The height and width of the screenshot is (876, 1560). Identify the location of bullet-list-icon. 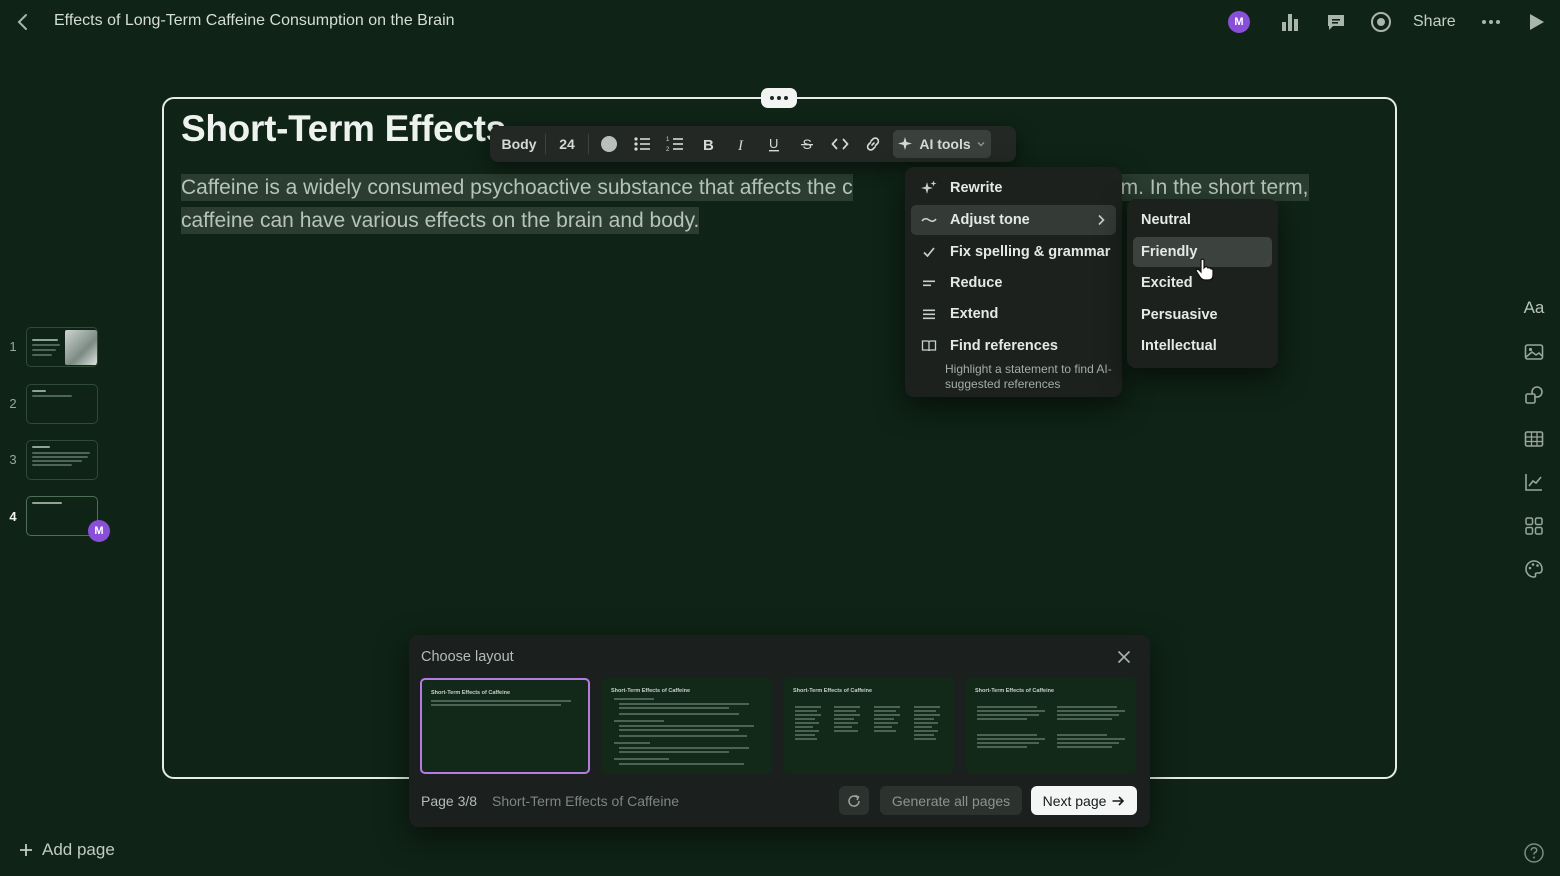
(641, 144).